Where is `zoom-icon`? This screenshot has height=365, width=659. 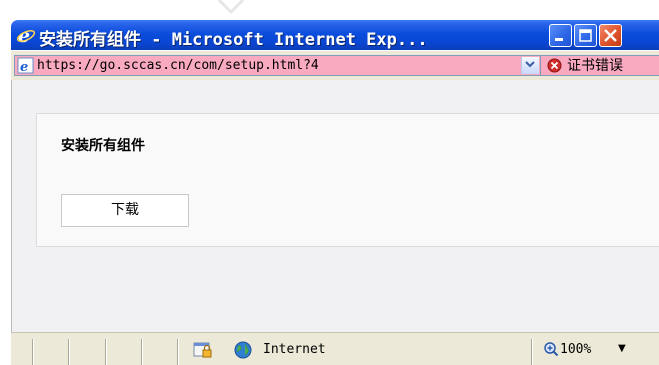 zoom-icon is located at coordinates (551, 349).